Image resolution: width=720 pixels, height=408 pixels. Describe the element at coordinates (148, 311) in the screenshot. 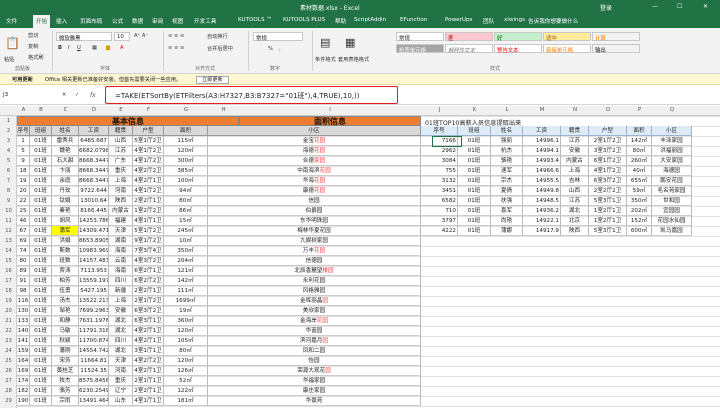

I see `left-cell-17-5: 6室3厅2卫` at that location.